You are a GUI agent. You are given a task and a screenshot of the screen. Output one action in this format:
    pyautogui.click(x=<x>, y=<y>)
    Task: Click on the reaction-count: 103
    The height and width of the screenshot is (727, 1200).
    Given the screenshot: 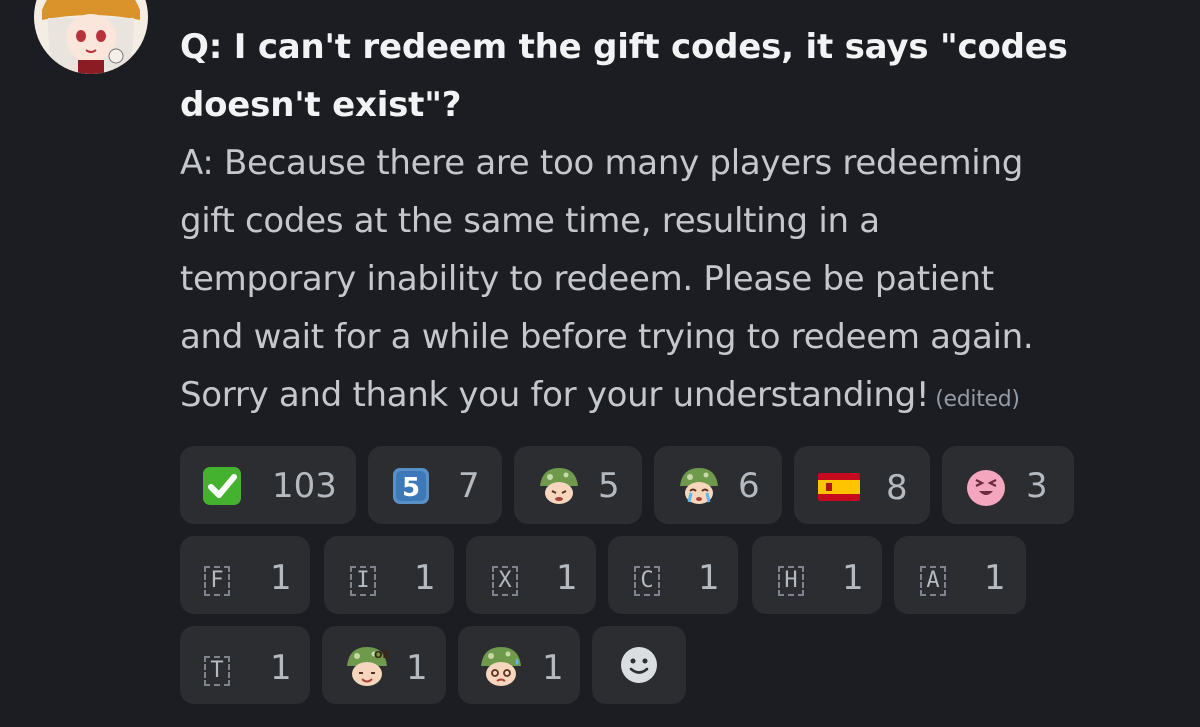 What is the action you would take?
    pyautogui.click(x=304, y=486)
    